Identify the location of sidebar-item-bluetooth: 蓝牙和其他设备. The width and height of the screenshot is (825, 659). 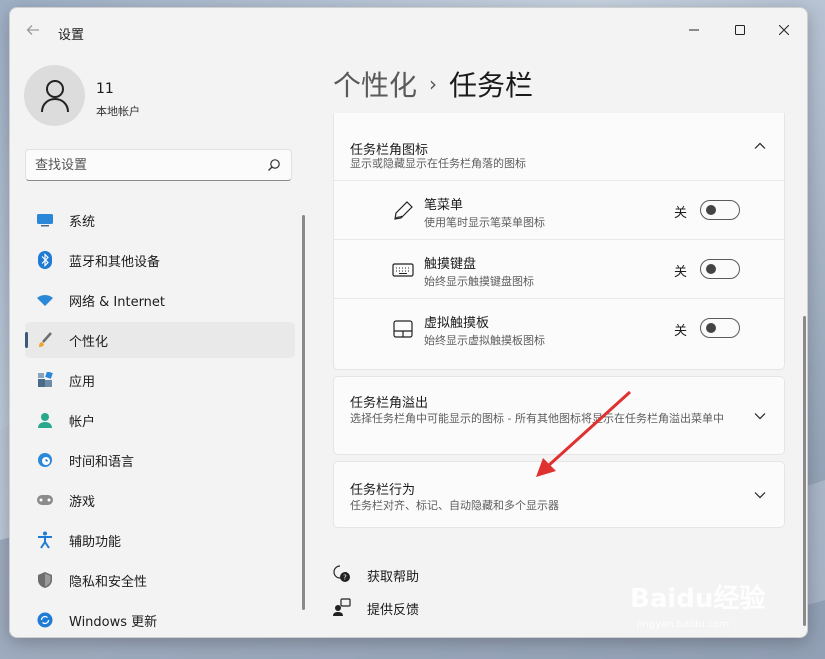
(160, 260).